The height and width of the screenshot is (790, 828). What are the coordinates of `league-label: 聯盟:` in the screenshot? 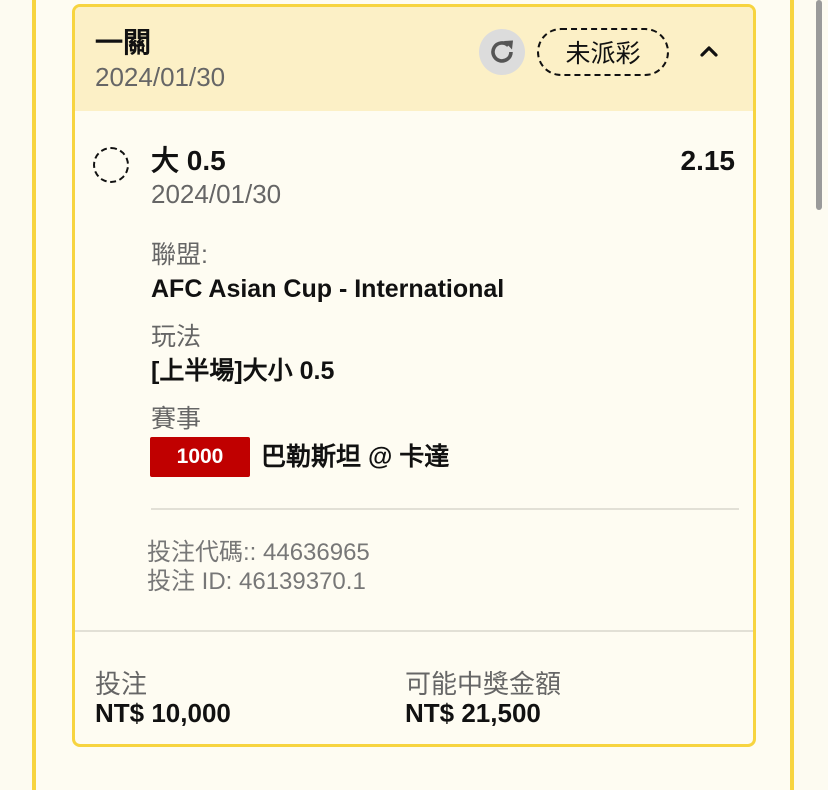 It's located at (179, 255).